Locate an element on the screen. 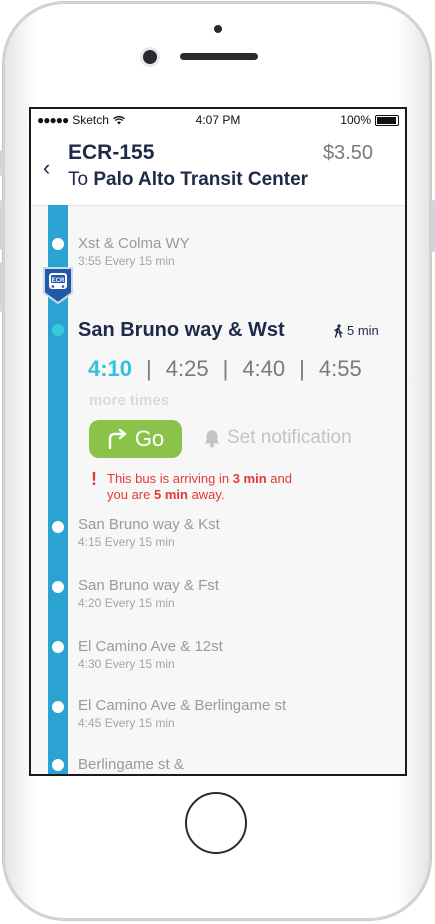  stop-name: El Camino Ave & Berlingame st is located at coordinates (182, 705).